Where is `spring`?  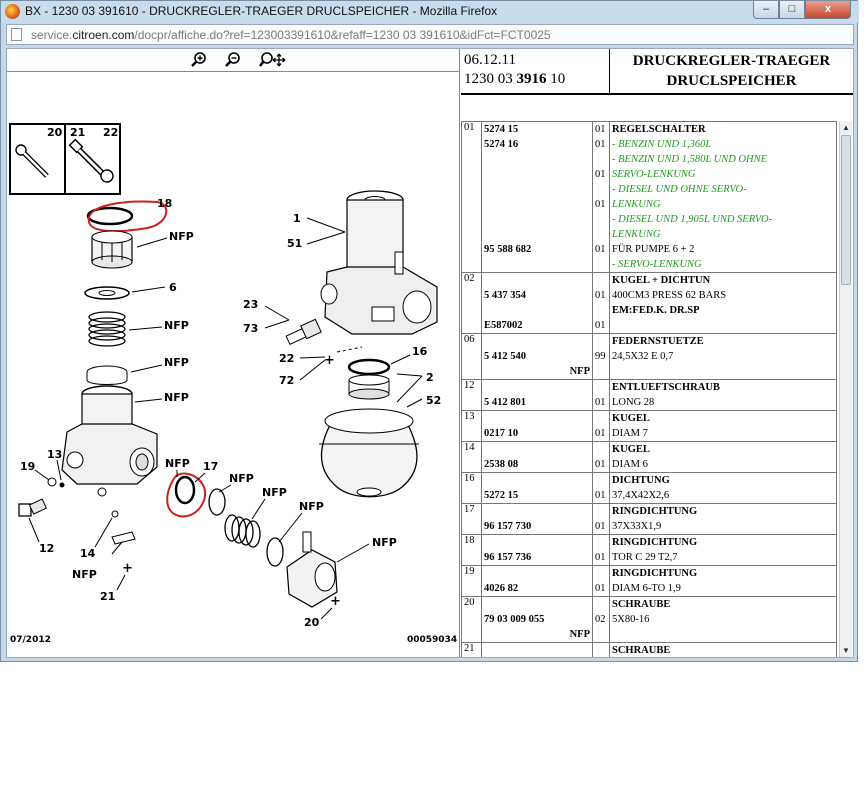 spring is located at coordinates (107, 329).